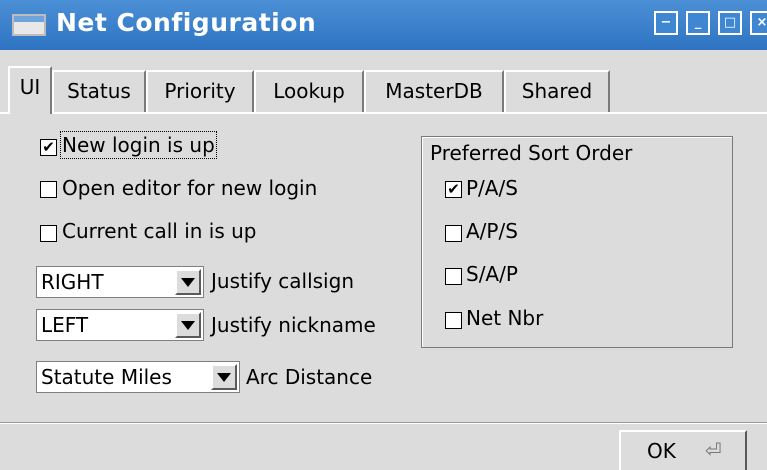 The image size is (767, 470). Describe the element at coordinates (200, 91) in the screenshot. I see `tab-priority: Priority` at that location.